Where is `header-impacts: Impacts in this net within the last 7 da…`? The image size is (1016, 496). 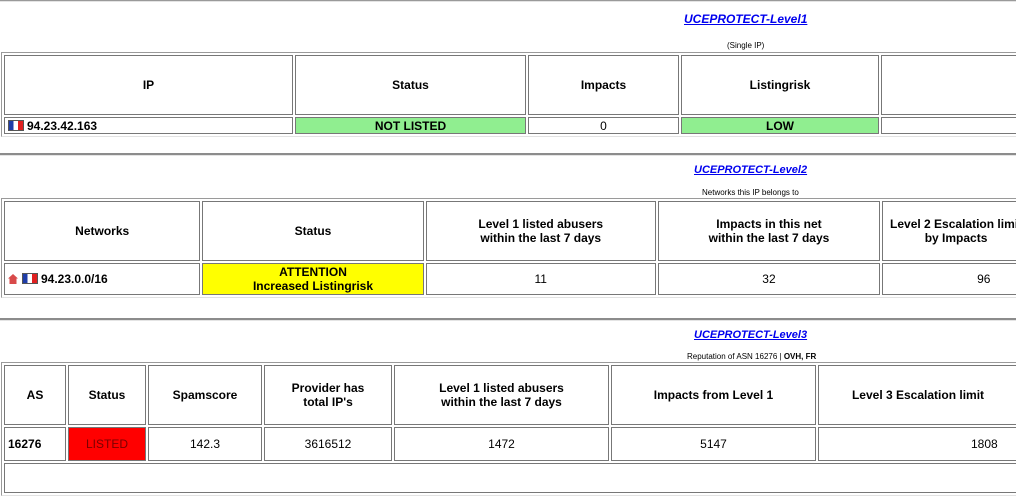
header-impacts: Impacts in this net within the last 7 da… is located at coordinates (769, 231).